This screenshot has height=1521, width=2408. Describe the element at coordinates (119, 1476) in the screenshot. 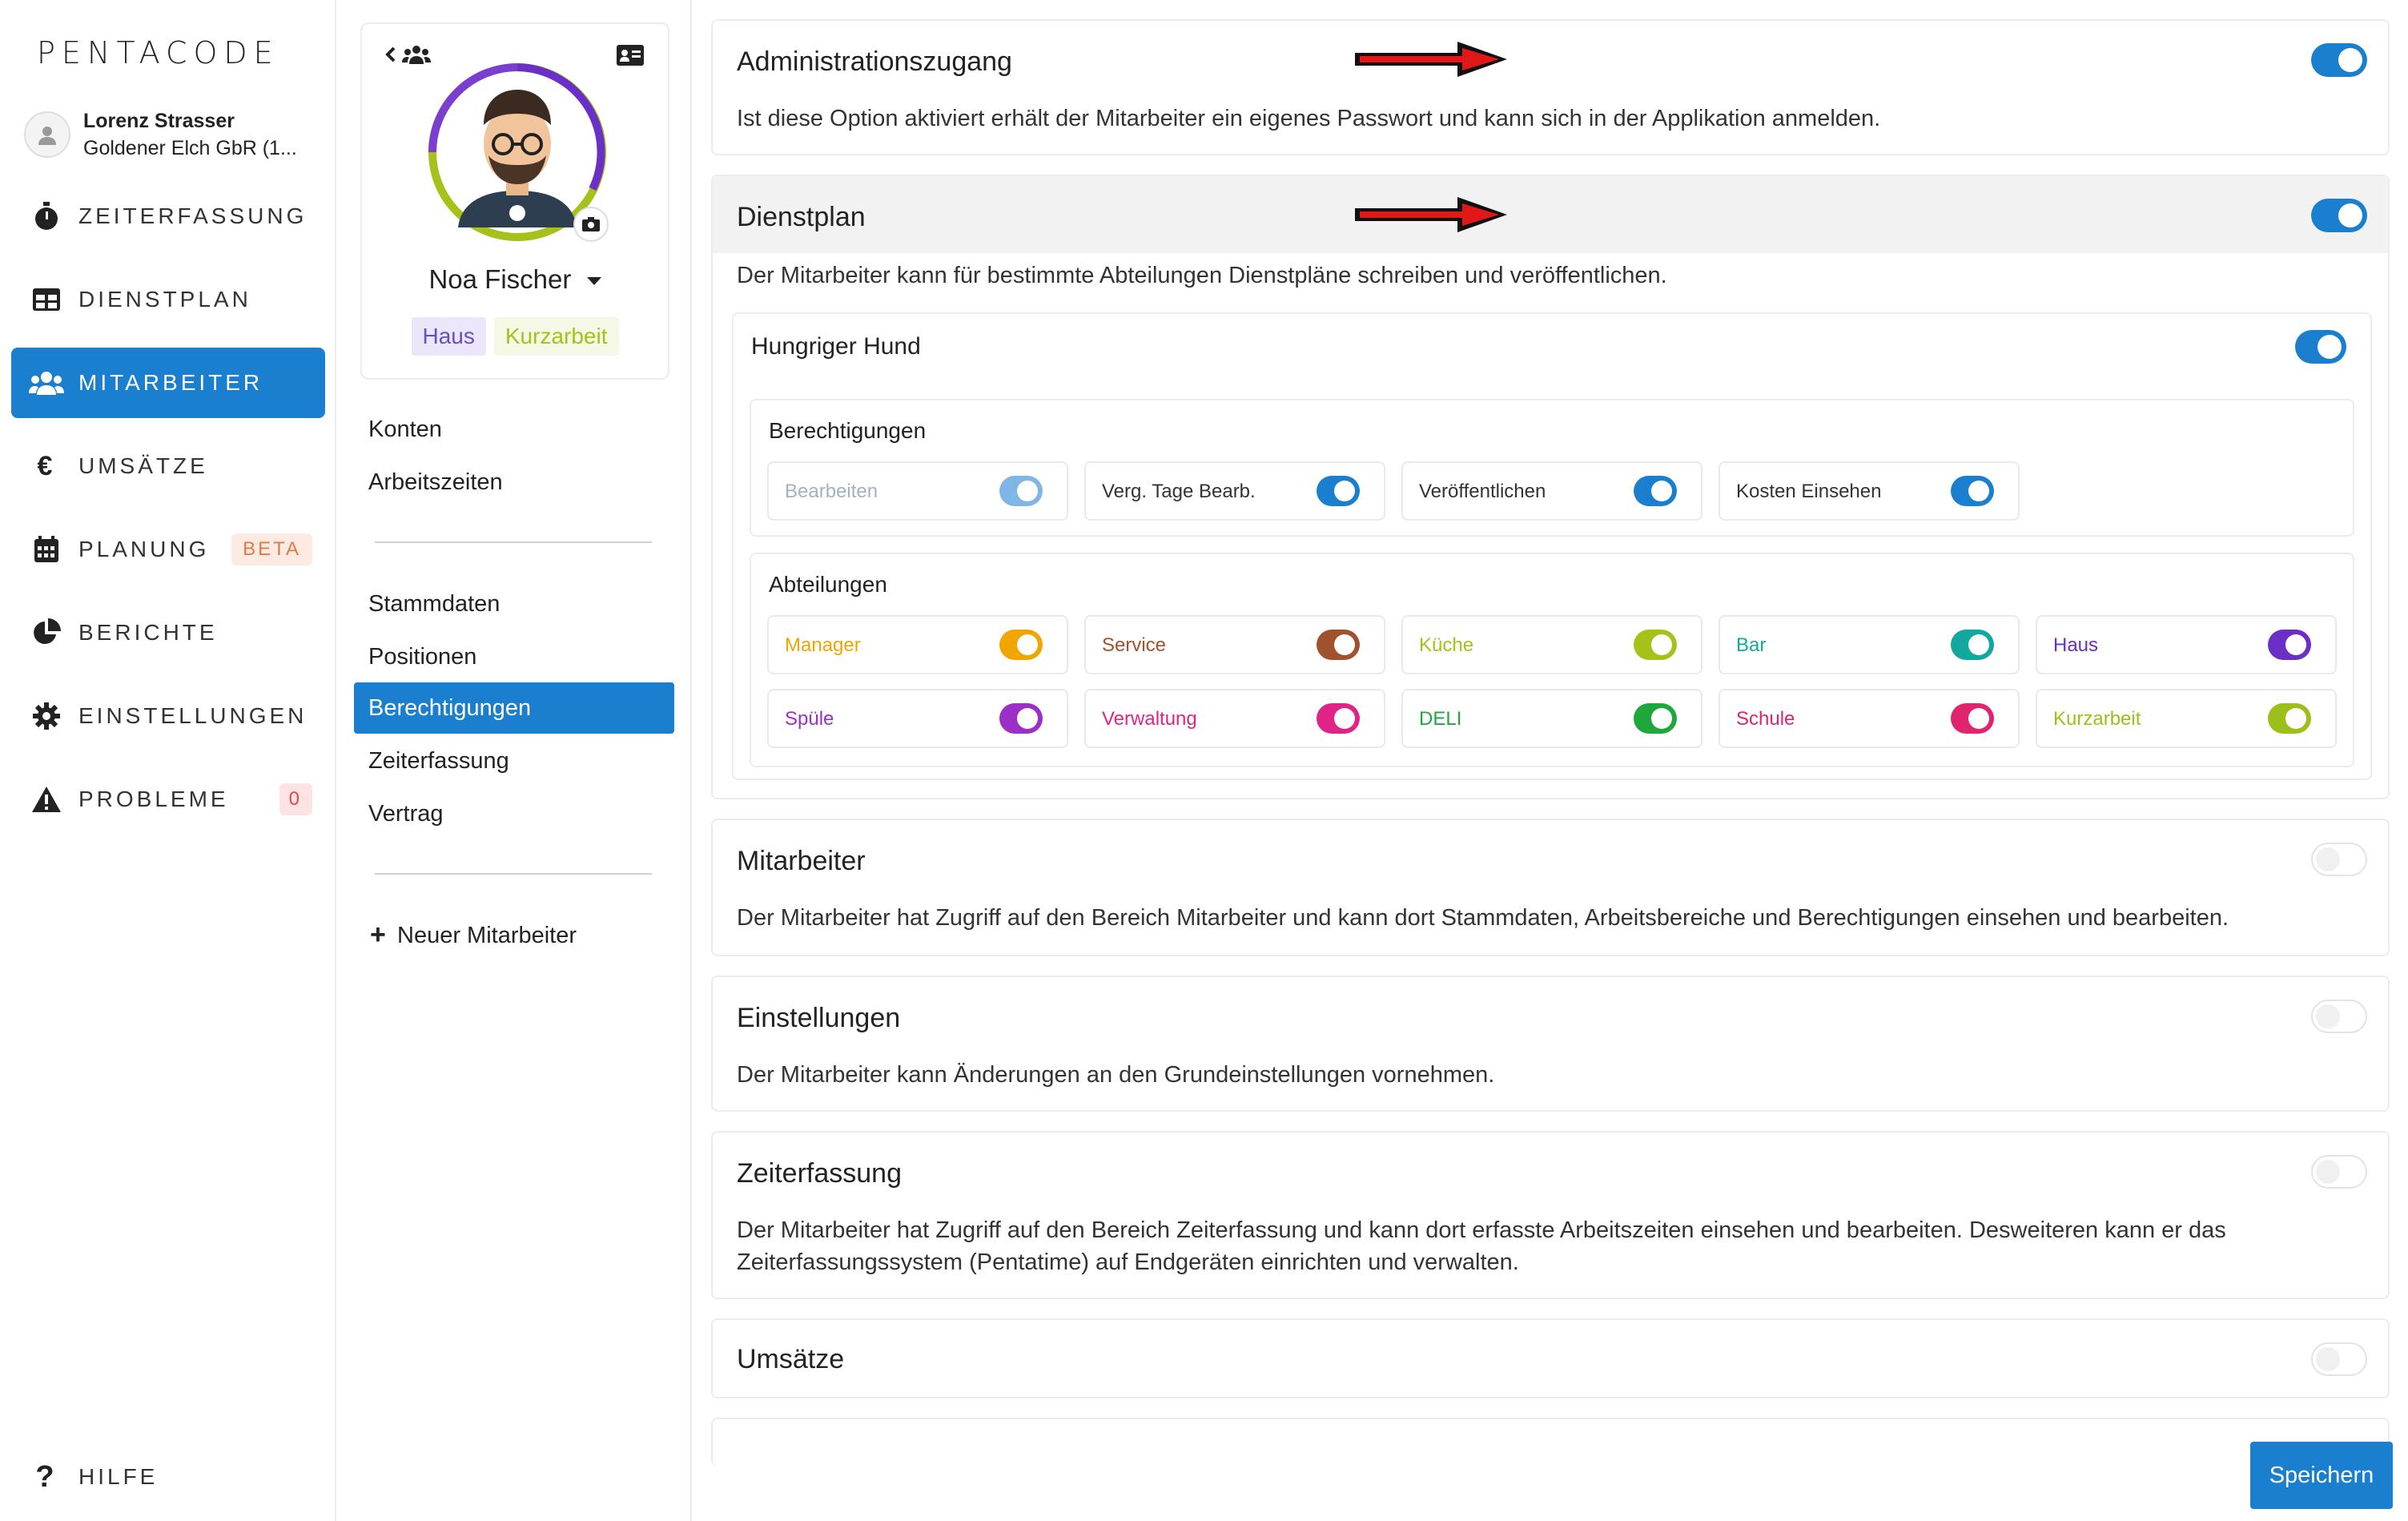

I see `nav-label: HILFE` at that location.